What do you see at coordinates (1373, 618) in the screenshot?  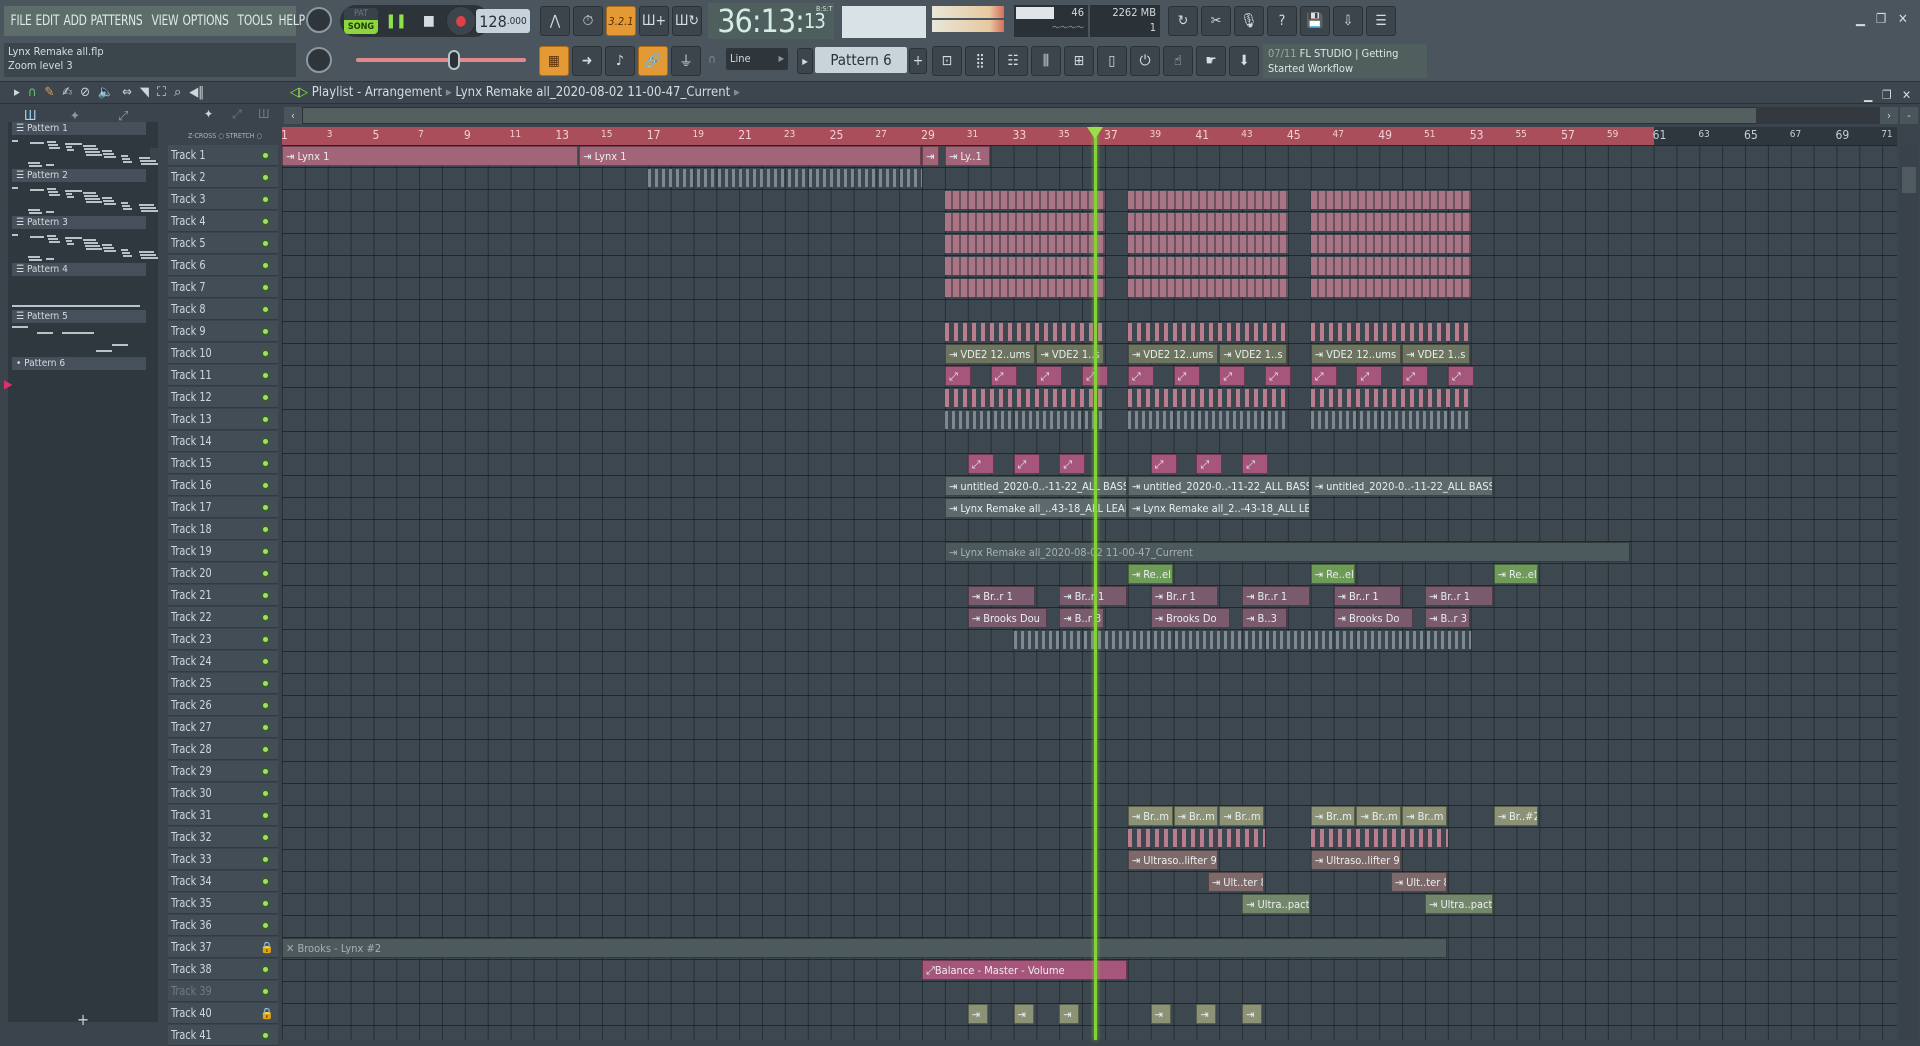 I see `playlist-clip: ⇥ Brooks Do` at bounding box center [1373, 618].